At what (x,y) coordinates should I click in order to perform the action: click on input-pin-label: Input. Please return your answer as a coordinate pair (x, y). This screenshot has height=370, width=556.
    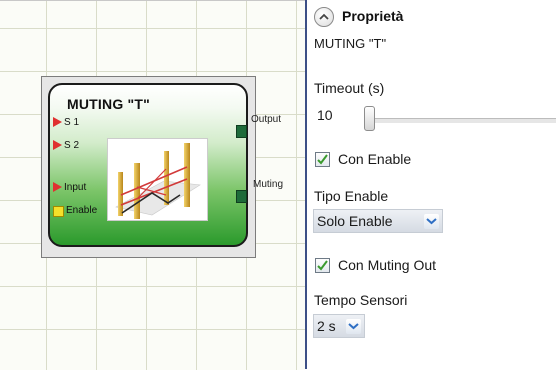
    Looking at the image, I should click on (75, 187).